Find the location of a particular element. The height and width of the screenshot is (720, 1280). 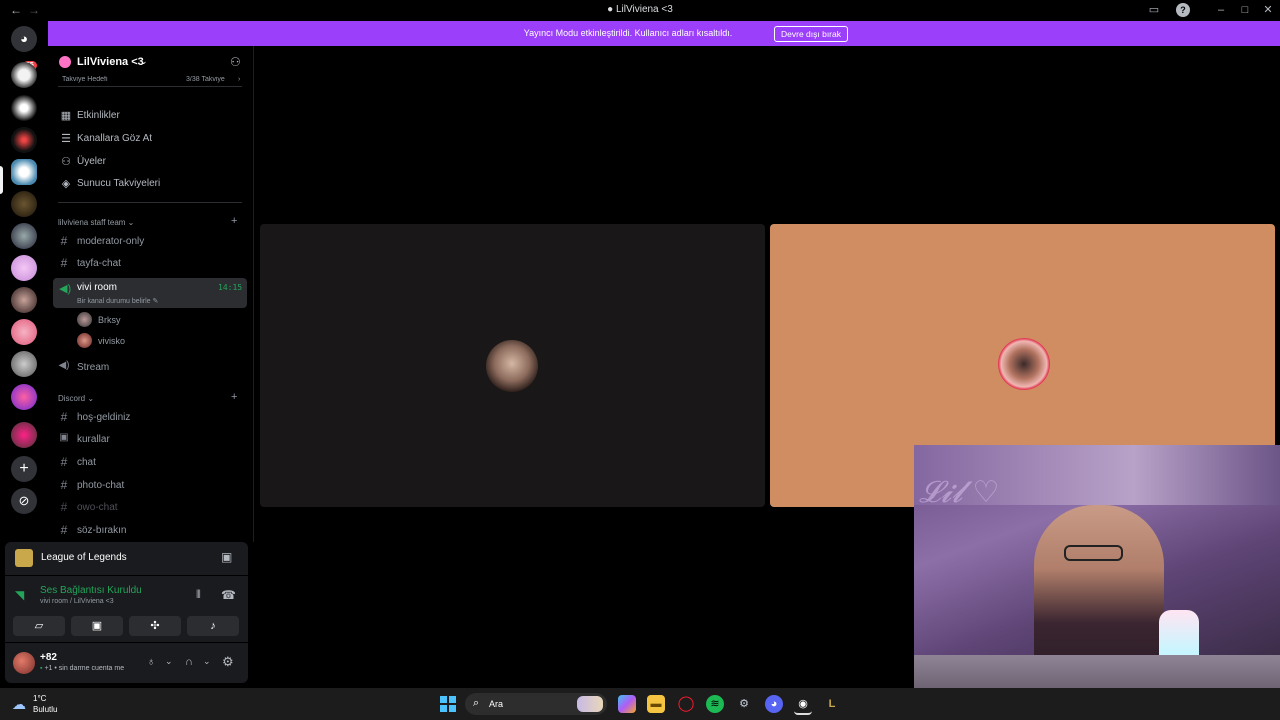

set-channel-status: Bir kanal durumu belirle ✎ is located at coordinates (117, 301).